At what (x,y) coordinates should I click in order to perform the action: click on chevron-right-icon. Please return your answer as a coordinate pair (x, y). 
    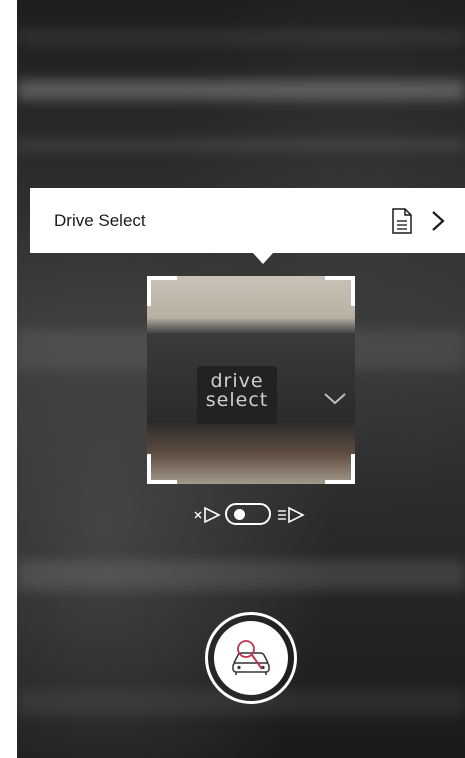
    Looking at the image, I should click on (438, 221).